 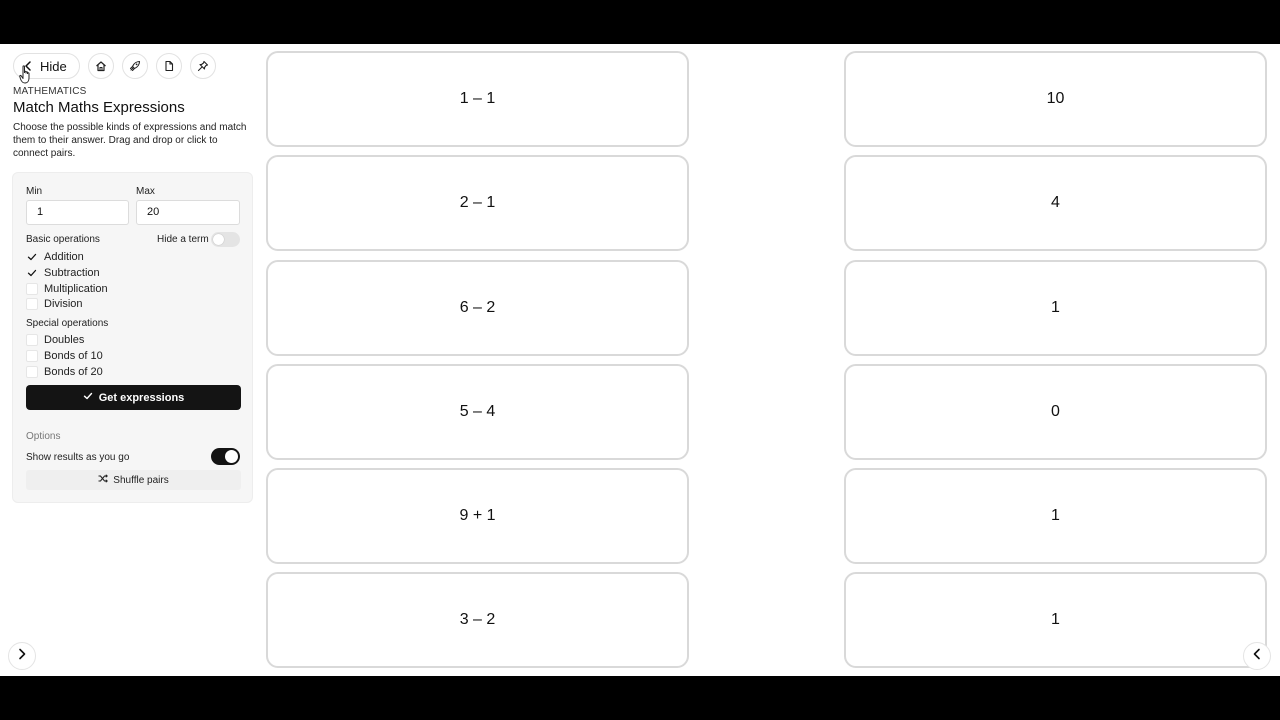 I want to click on max-input: 20, so click(x=188, y=212).